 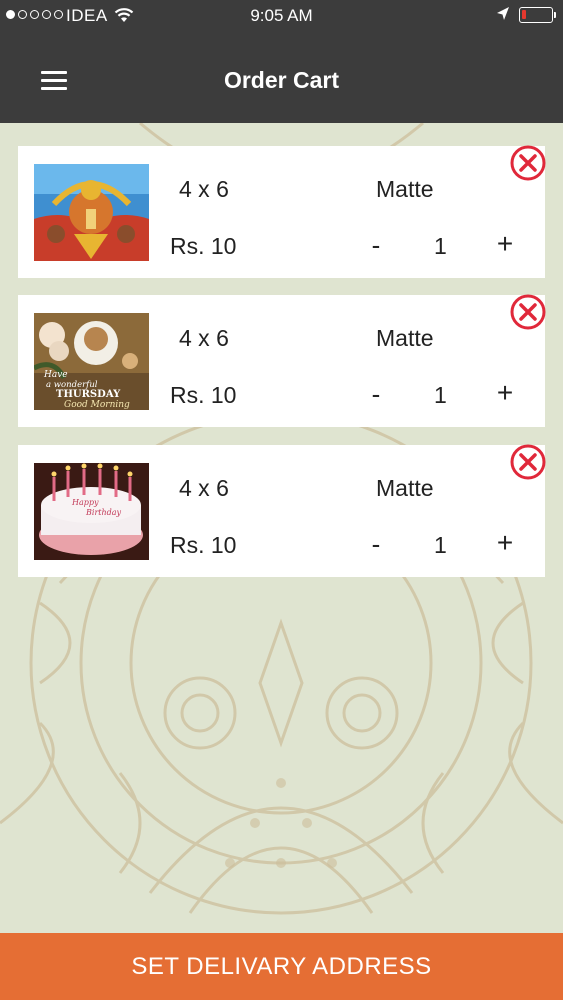 I want to click on thumbnail-caption: Birthday, so click(x=103, y=512).